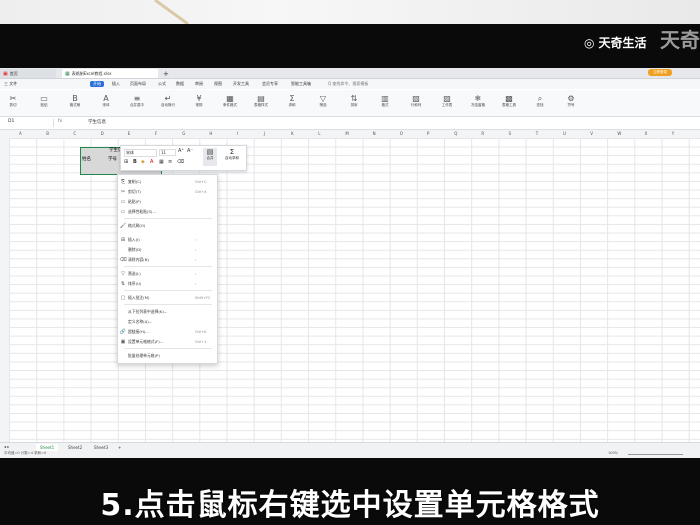 This screenshot has width=700, height=525. What do you see at coordinates (168, 102) in the screenshot?
I see `ribbon-button-5: ↵ 自动换行` at bounding box center [168, 102].